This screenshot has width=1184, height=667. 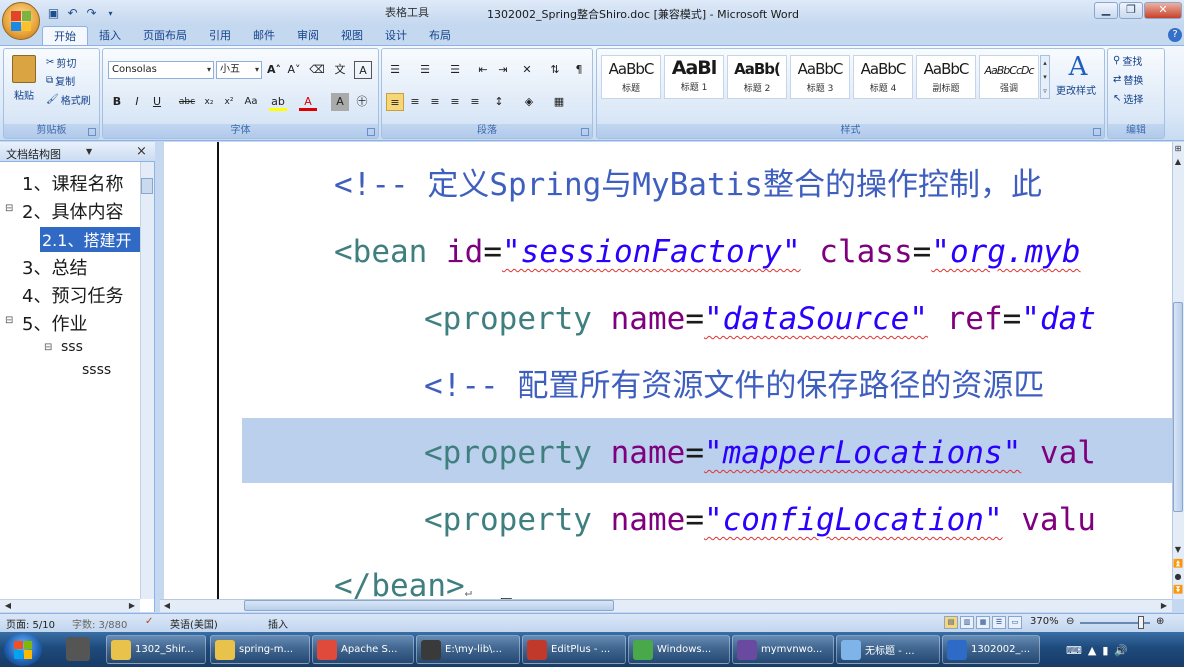 What do you see at coordinates (157, 102) in the screenshot?
I see `underline-icon: U` at bounding box center [157, 102].